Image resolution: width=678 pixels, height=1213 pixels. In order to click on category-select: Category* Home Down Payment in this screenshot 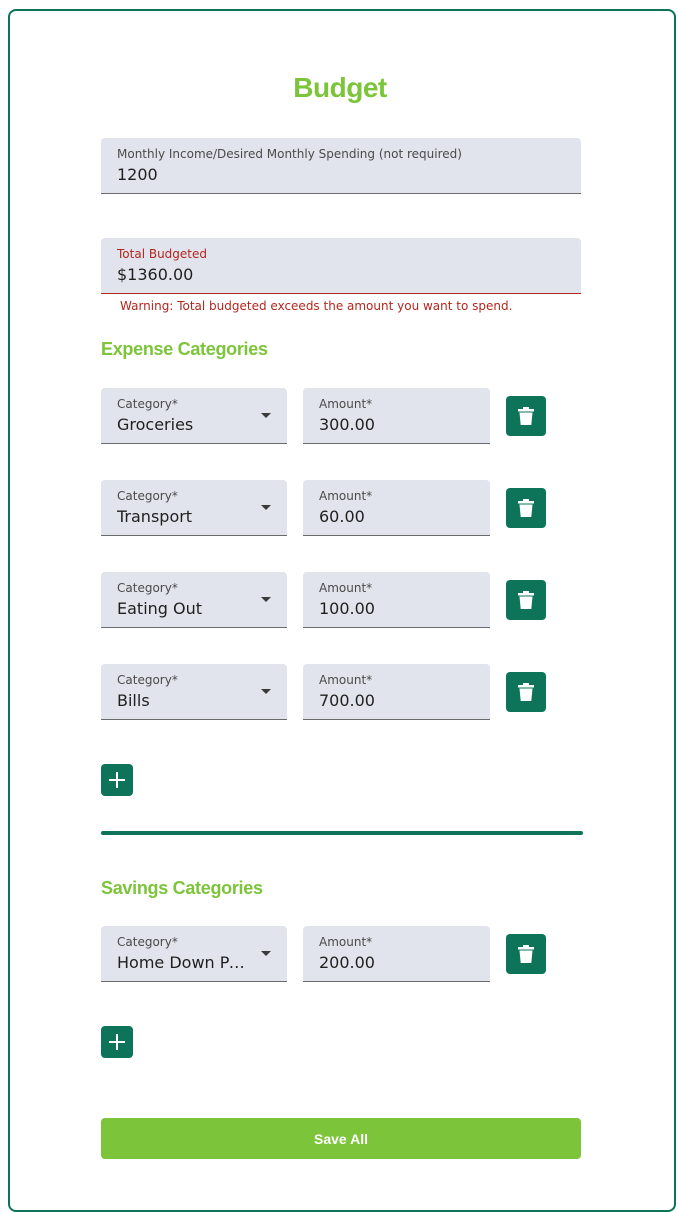, I will do `click(194, 954)`.